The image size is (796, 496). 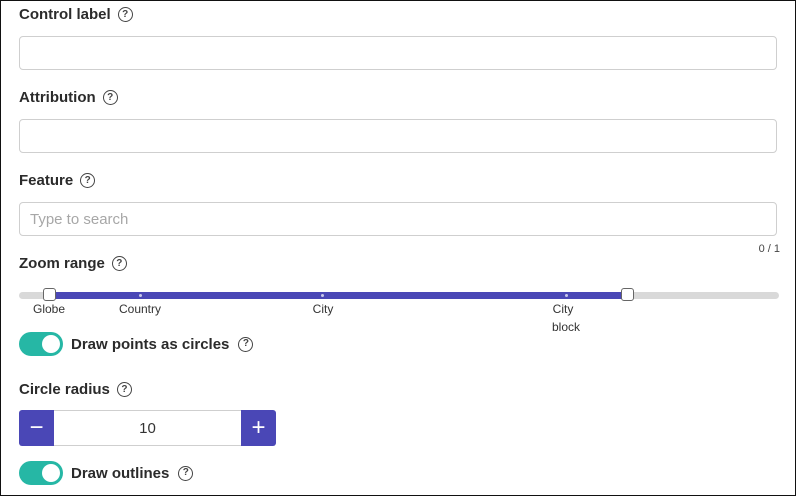 What do you see at coordinates (65, 14) in the screenshot?
I see `control-label-text: Control label` at bounding box center [65, 14].